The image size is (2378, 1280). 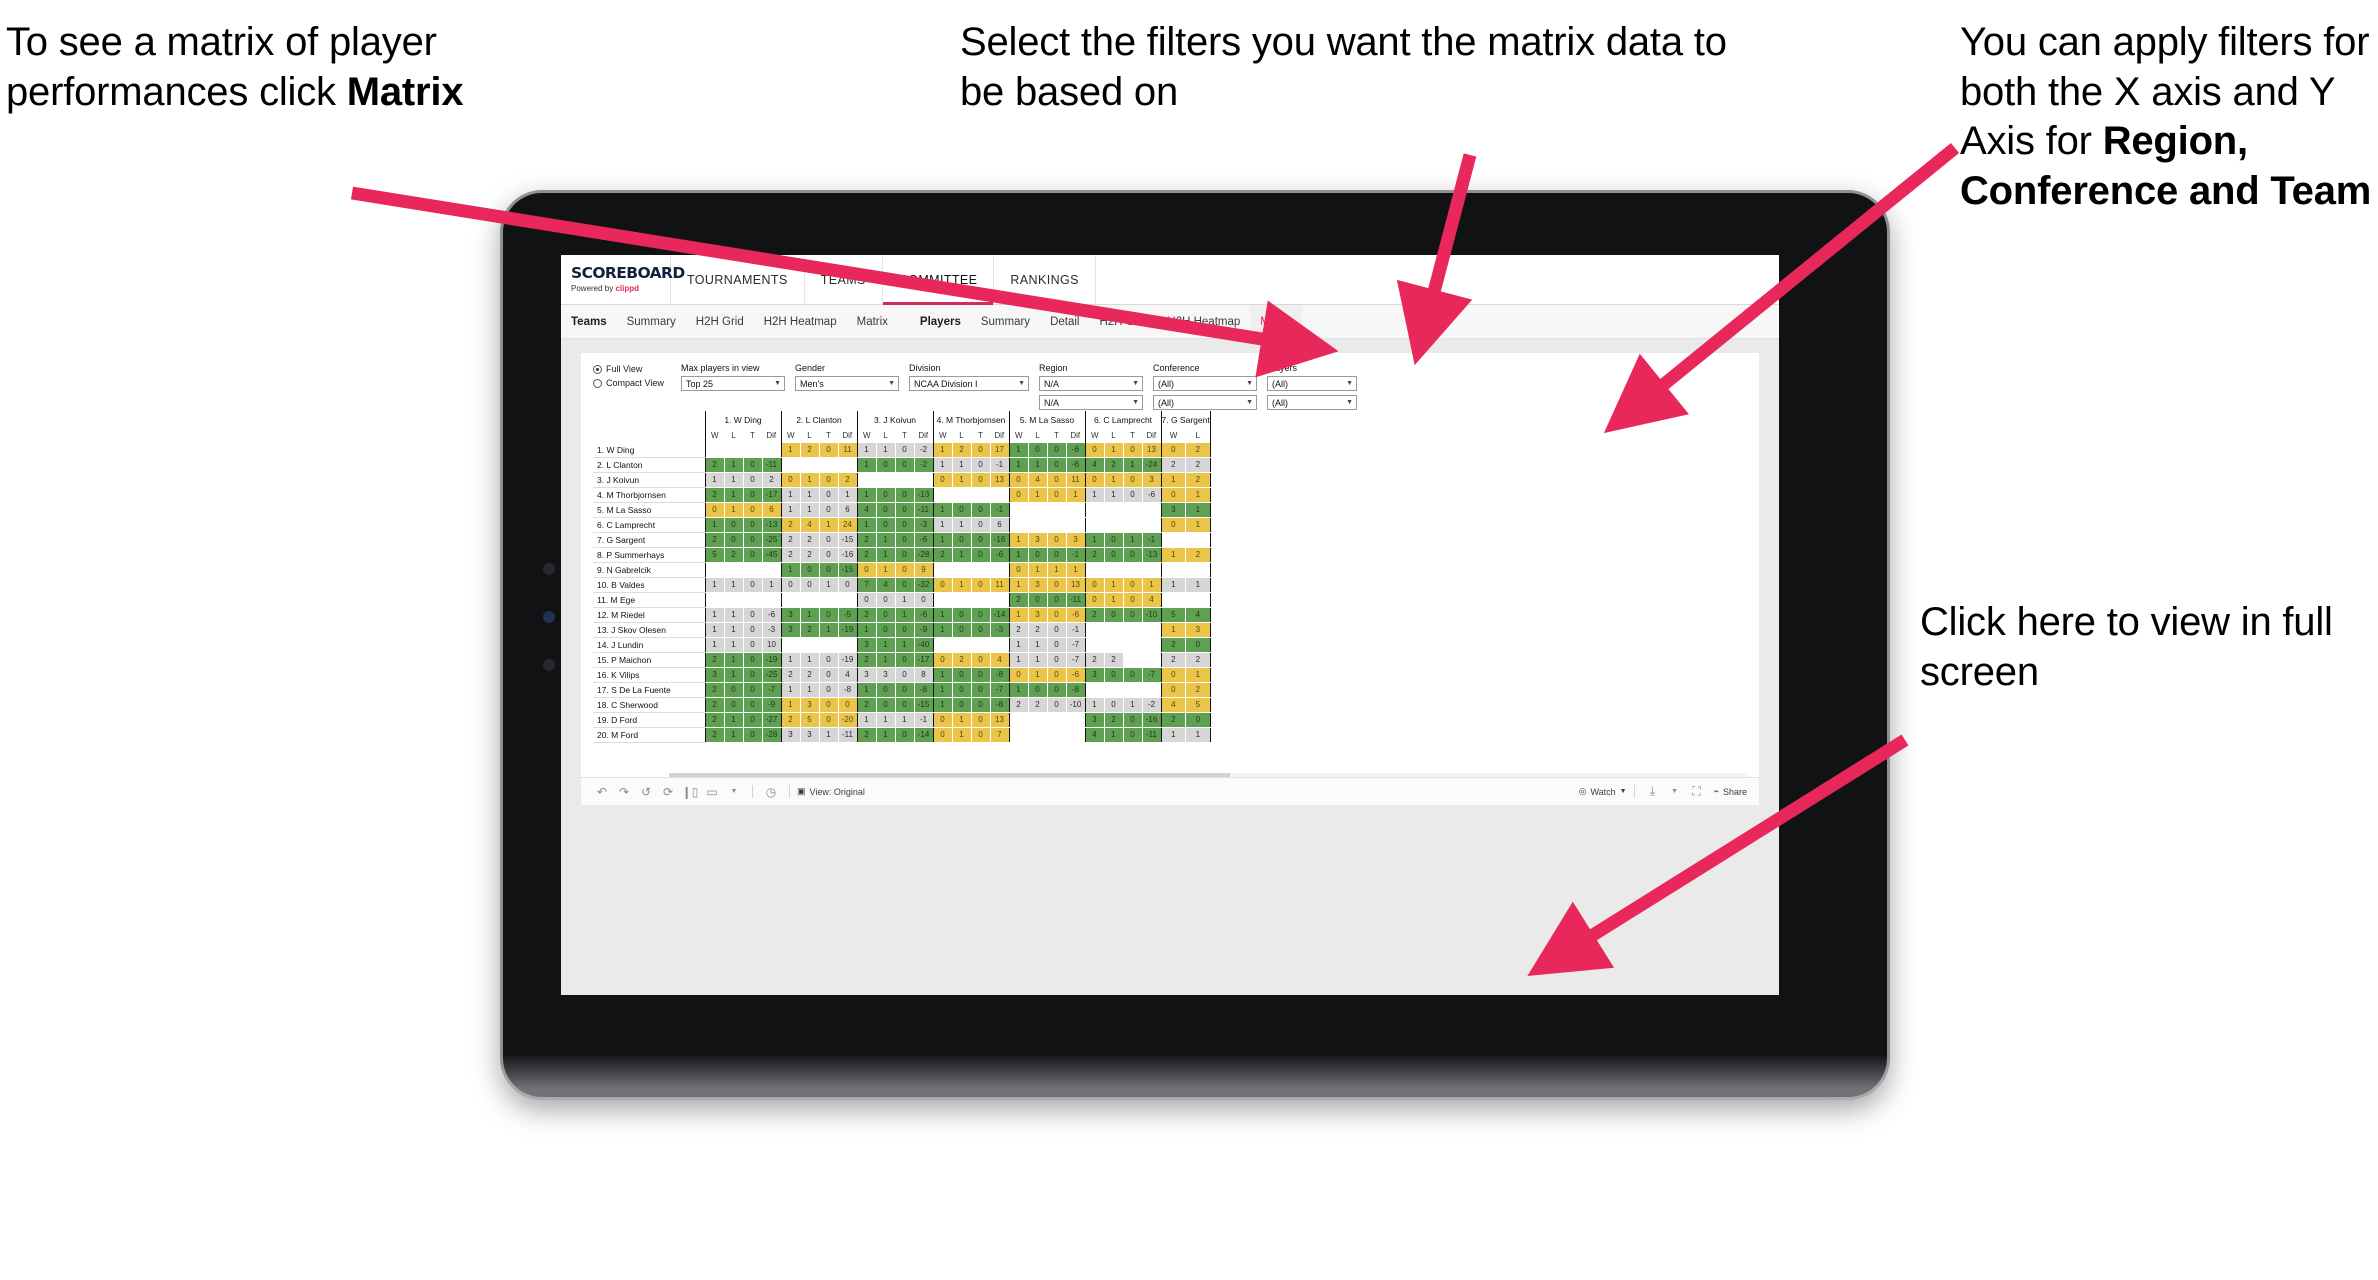 I want to click on matrix-data-cell: -1, so click(x=1076, y=555).